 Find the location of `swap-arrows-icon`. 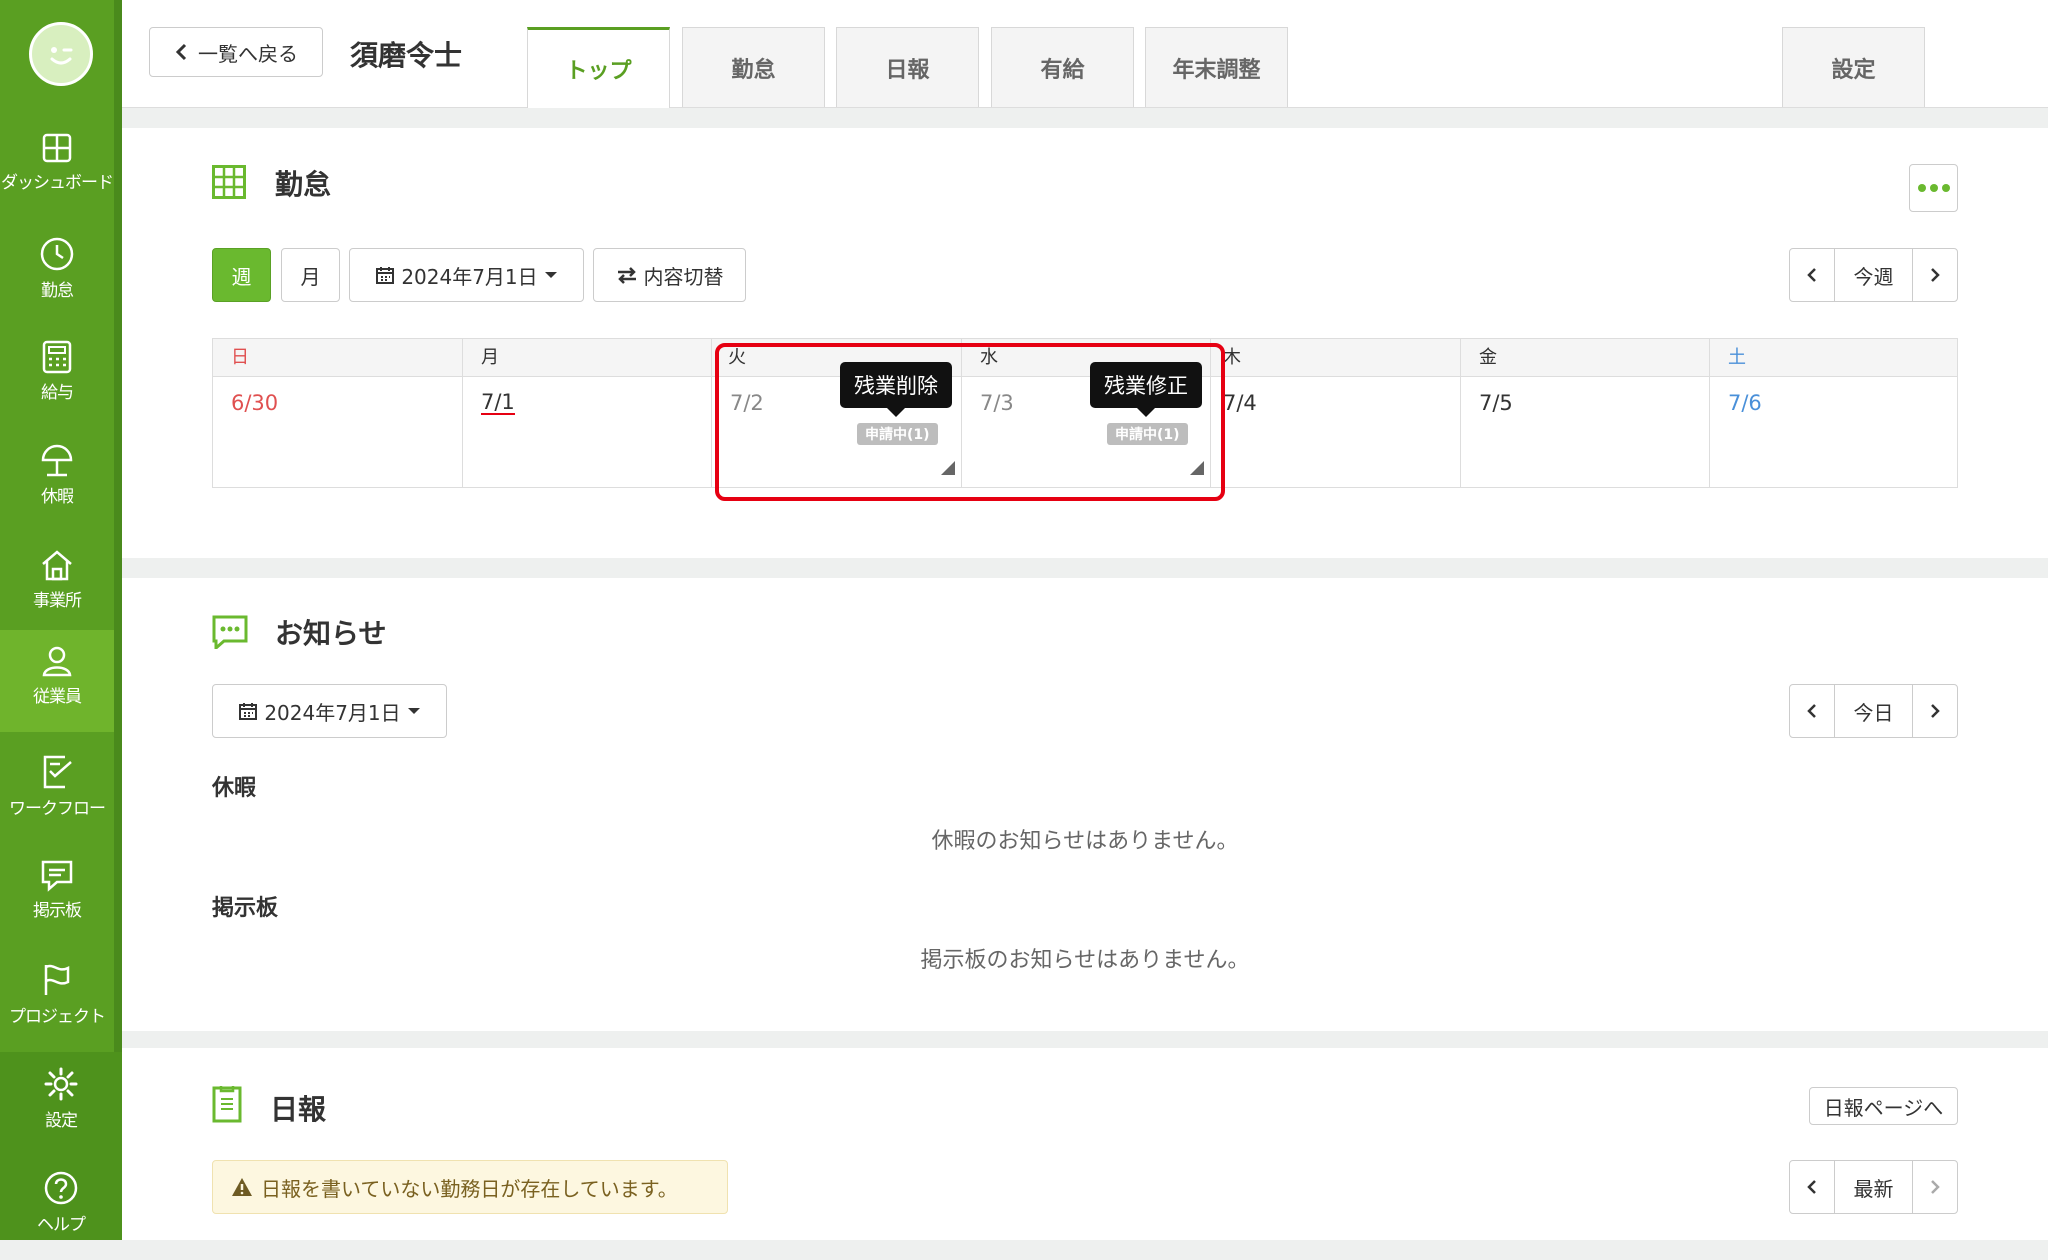

swap-arrows-icon is located at coordinates (626, 275).